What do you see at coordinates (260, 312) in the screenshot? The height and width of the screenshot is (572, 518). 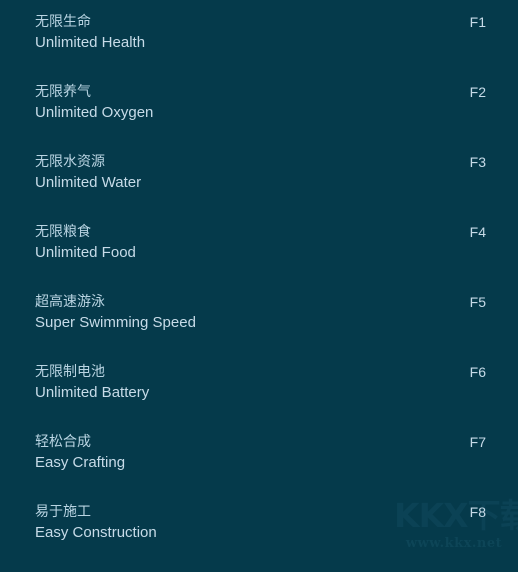 I see `cheat-labels: 超高速游泳 Super Swimming Speed` at bounding box center [260, 312].